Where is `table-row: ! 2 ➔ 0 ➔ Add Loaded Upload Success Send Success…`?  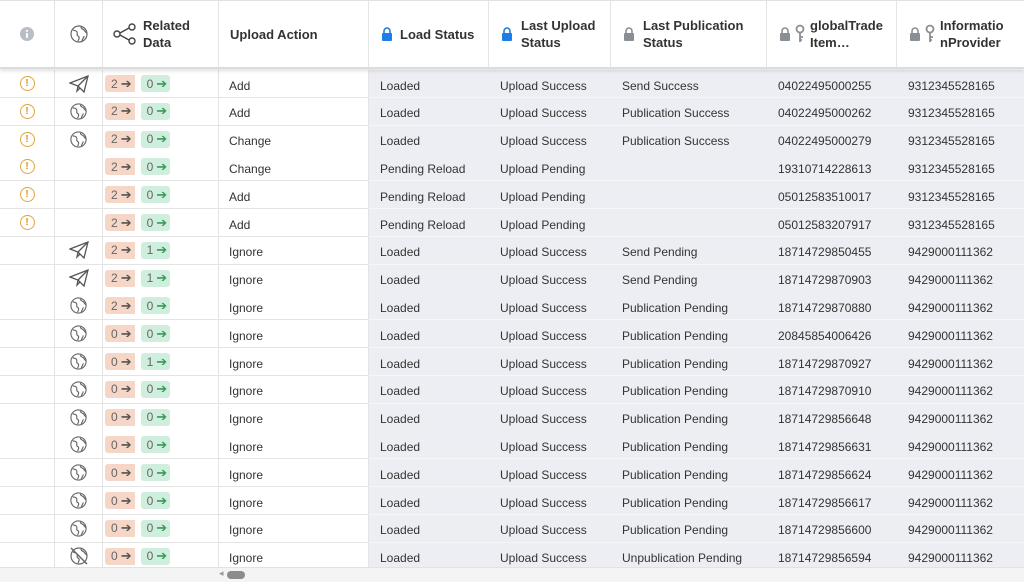
table-row: ! 2 ➔ 0 ➔ Add Loaded Upload Success Send Success… is located at coordinates (512, 84).